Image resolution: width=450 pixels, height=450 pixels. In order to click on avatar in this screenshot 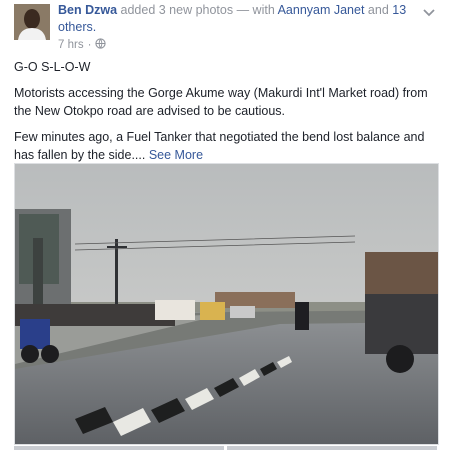, I will do `click(32, 22)`.